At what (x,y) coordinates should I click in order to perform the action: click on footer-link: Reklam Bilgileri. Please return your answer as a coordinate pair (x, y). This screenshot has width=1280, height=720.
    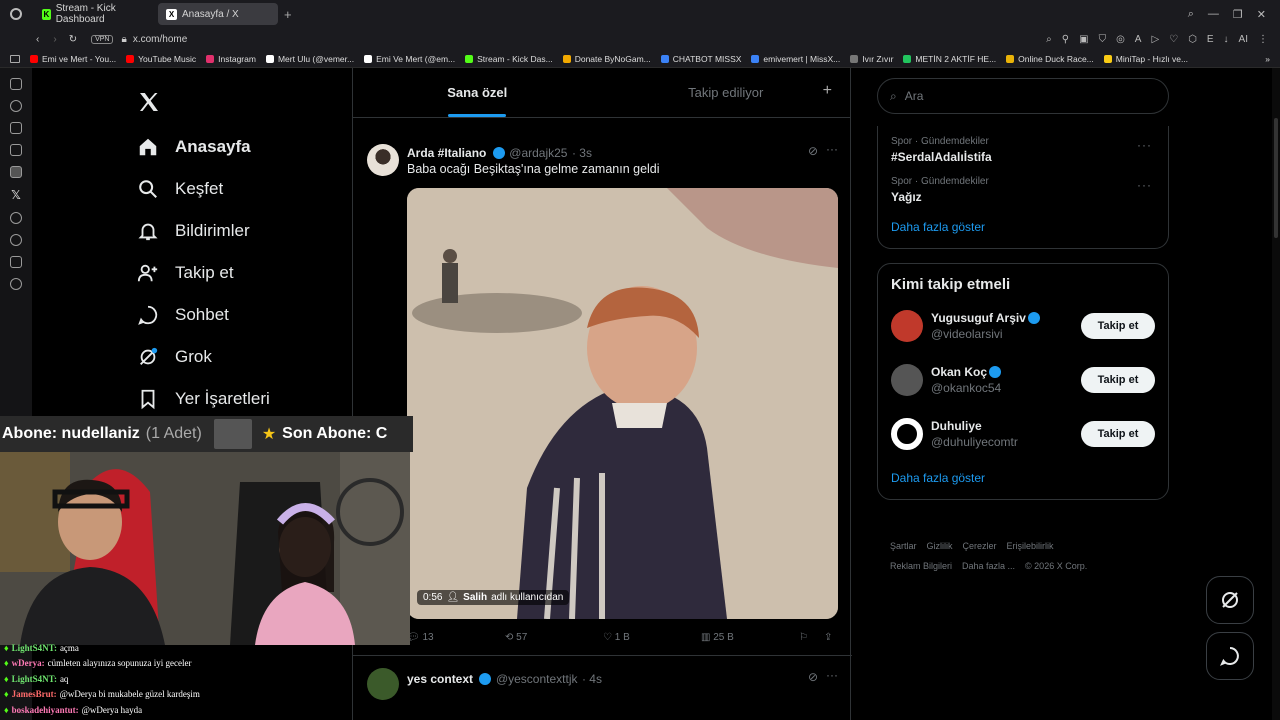
    Looking at the image, I should click on (921, 566).